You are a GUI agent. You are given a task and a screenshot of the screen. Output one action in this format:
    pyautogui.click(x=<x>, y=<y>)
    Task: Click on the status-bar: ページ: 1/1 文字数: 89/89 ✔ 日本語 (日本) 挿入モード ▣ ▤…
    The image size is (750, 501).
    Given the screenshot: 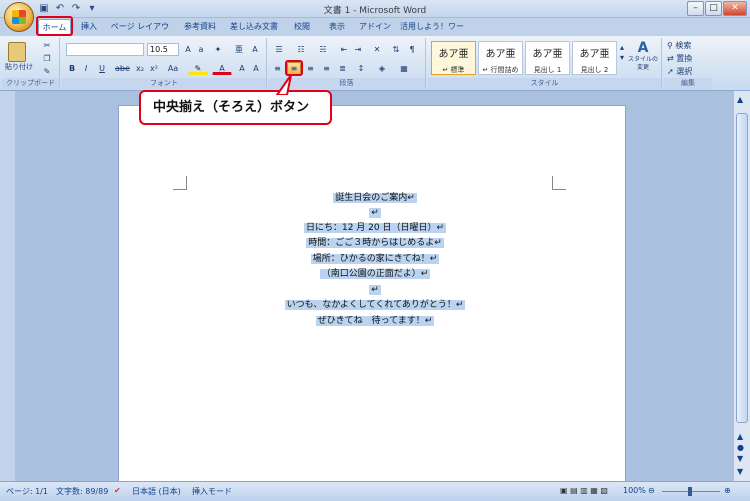 What is the action you would take?
    pyautogui.click(x=375, y=491)
    